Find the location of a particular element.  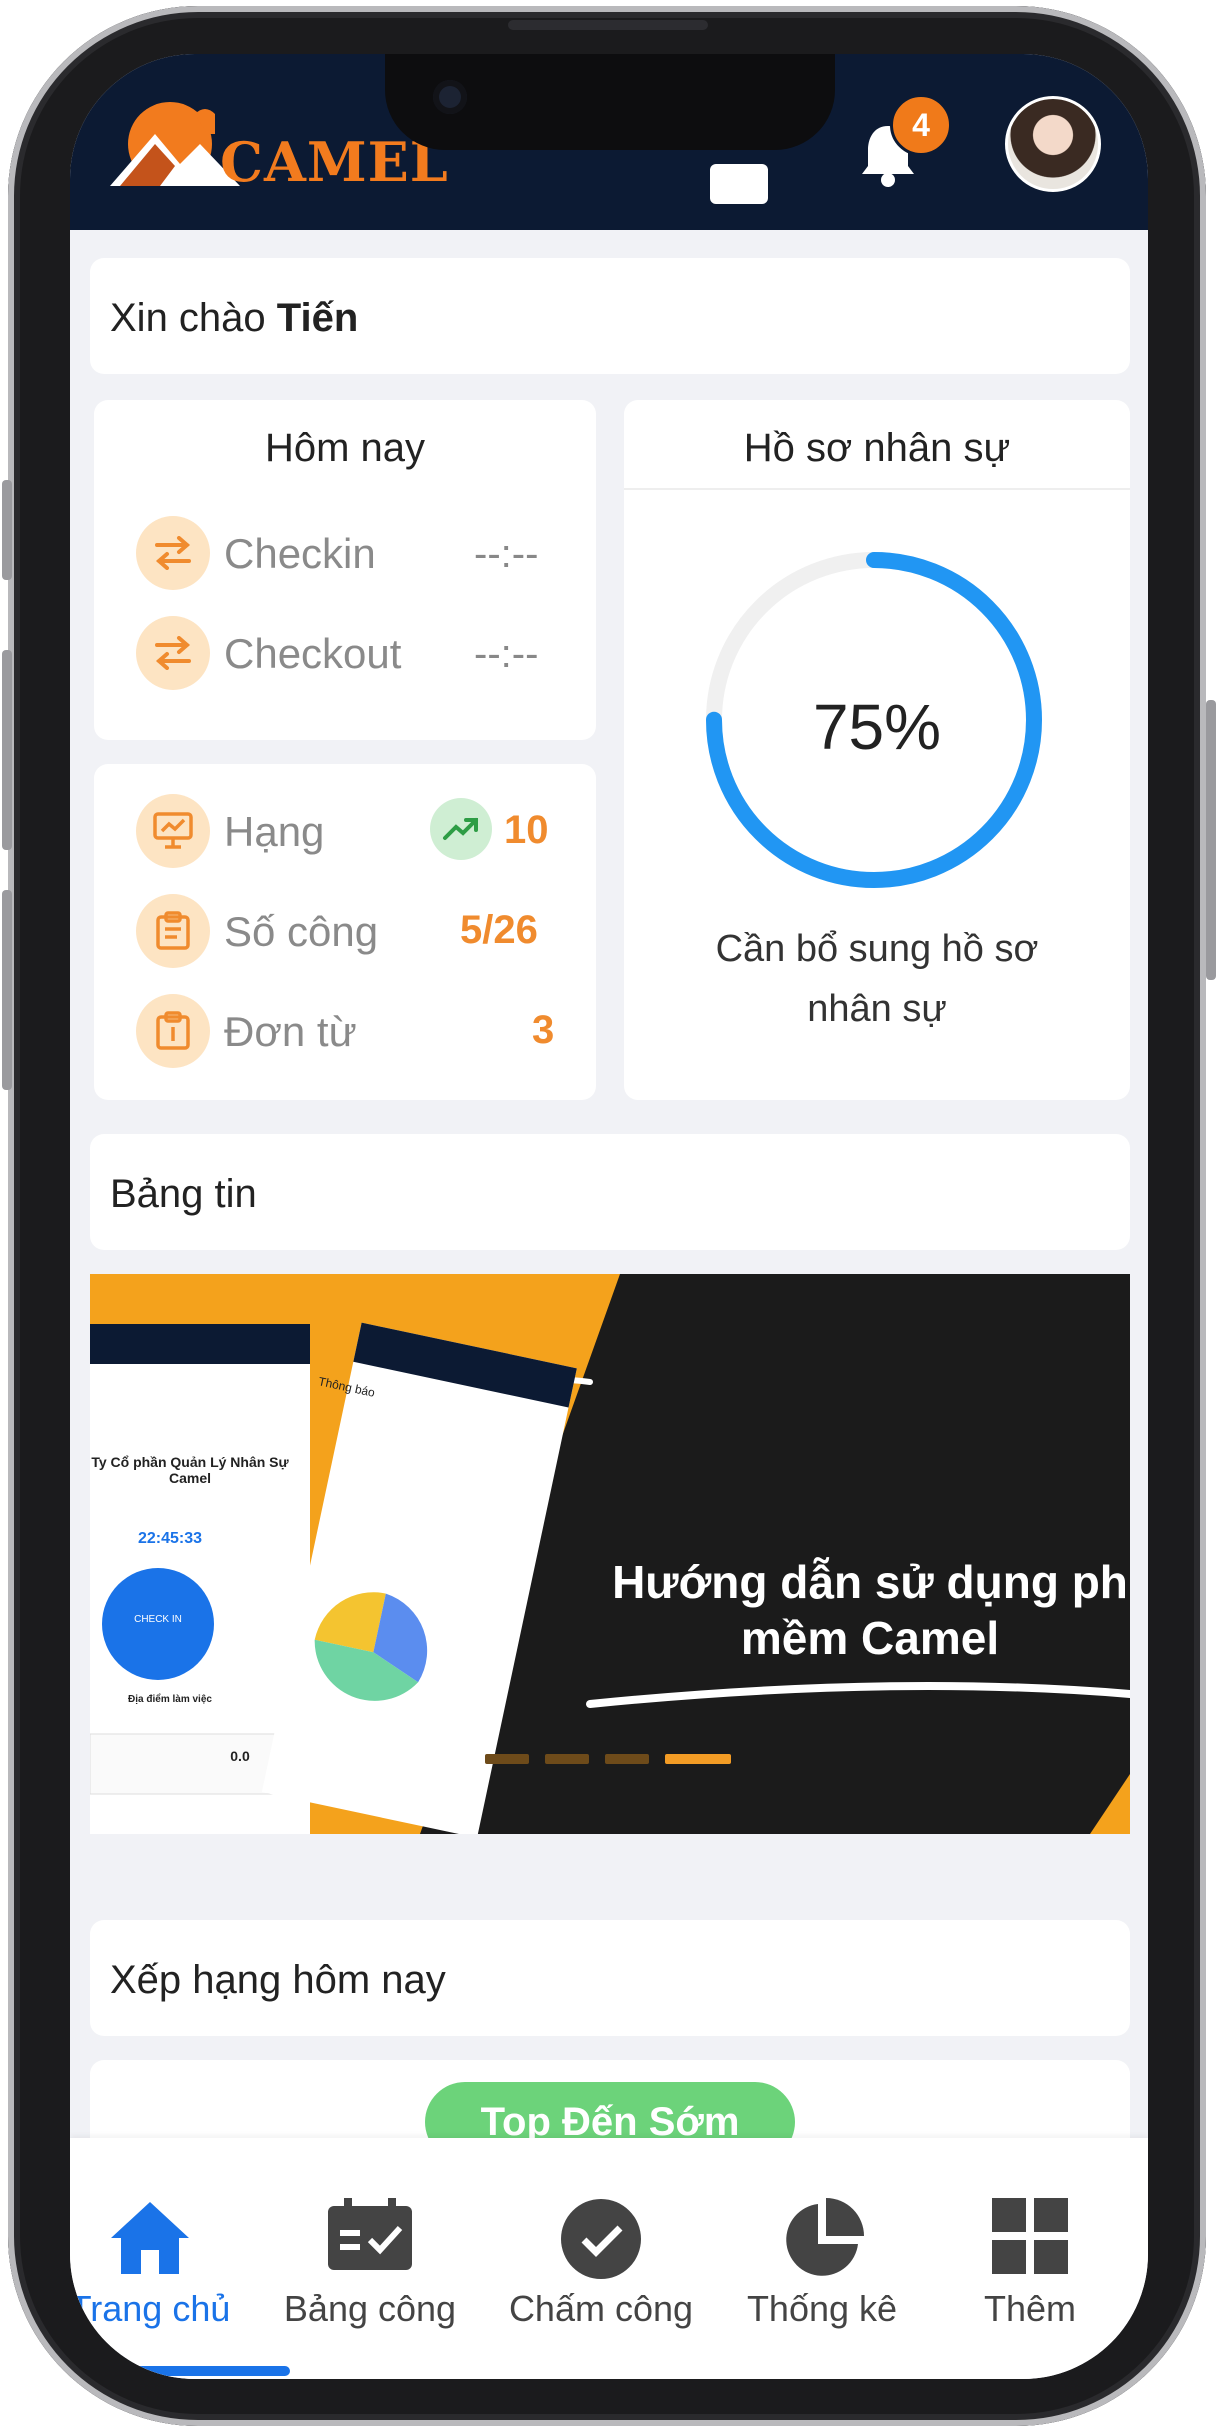

banner-title: Hướng dẫn sử dụng ph mềm Camel is located at coordinates (870, 1610).